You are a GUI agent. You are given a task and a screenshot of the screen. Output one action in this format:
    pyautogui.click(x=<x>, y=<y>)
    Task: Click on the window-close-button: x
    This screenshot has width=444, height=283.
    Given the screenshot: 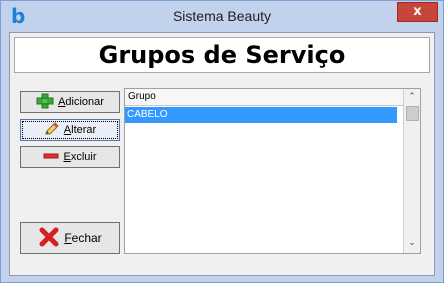 What is the action you would take?
    pyautogui.click(x=417, y=12)
    